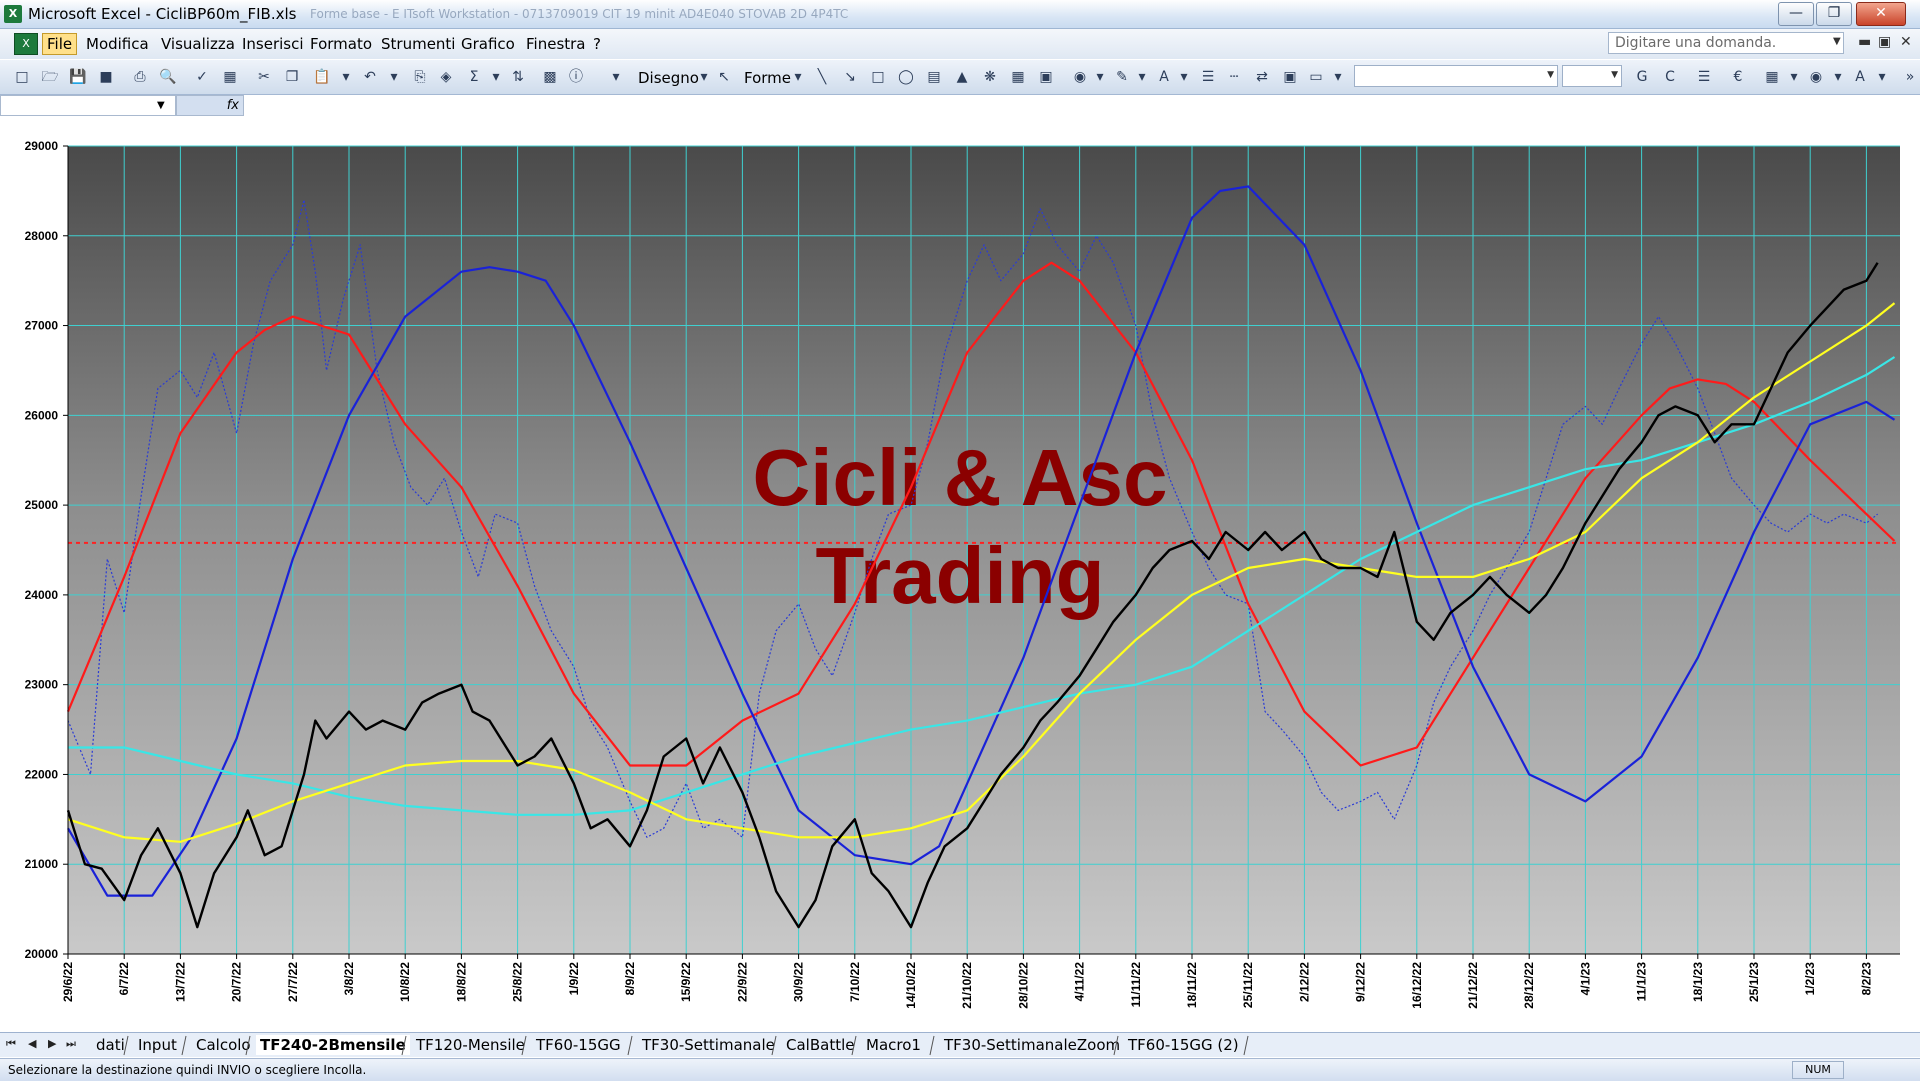 This screenshot has height=1081, width=1920. Describe the element at coordinates (911, 985) in the screenshot. I see `x-tick-label: 14/10/22` at that location.